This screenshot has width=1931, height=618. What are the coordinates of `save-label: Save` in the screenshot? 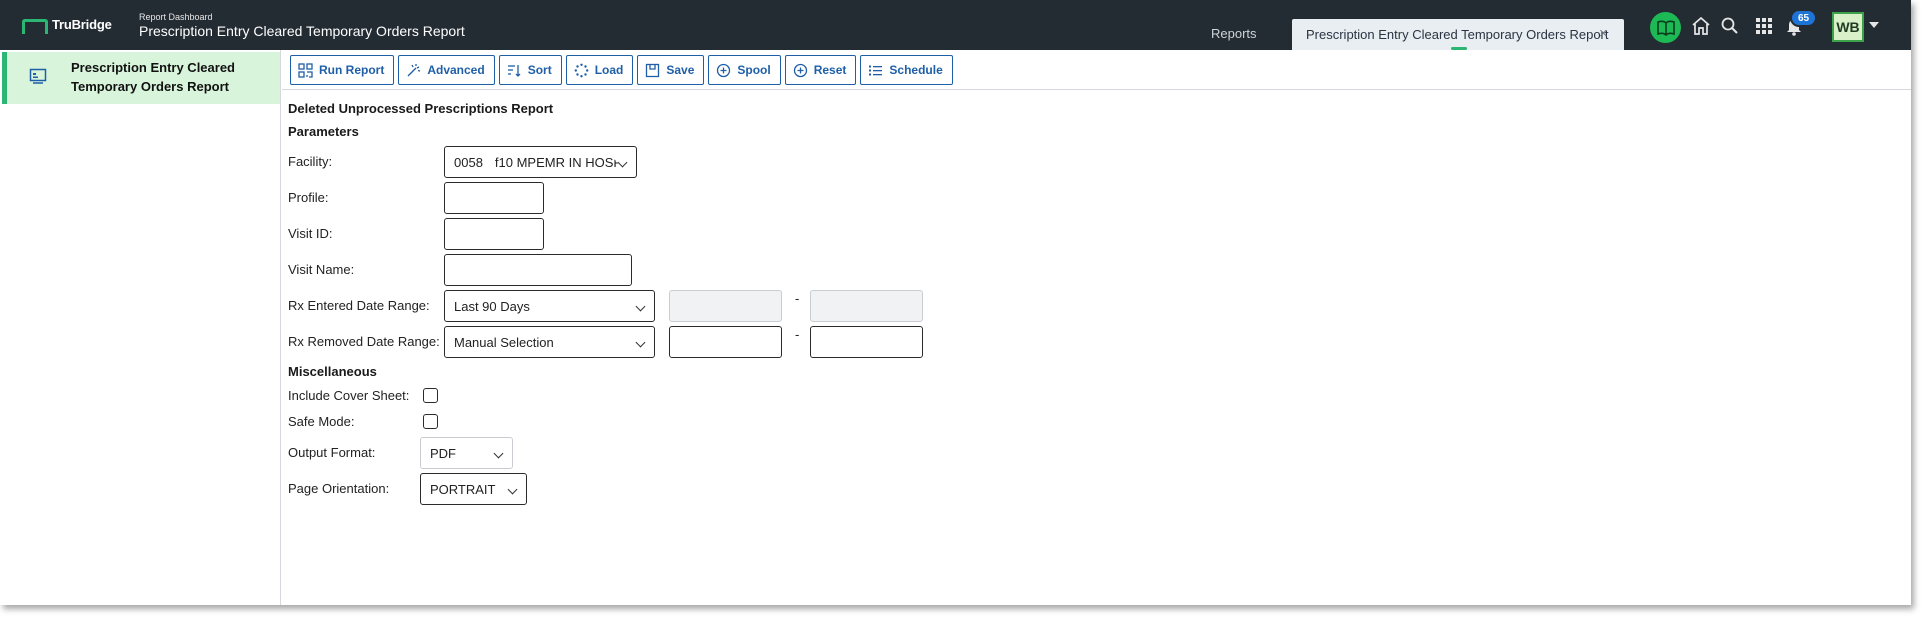 It's located at (680, 70).